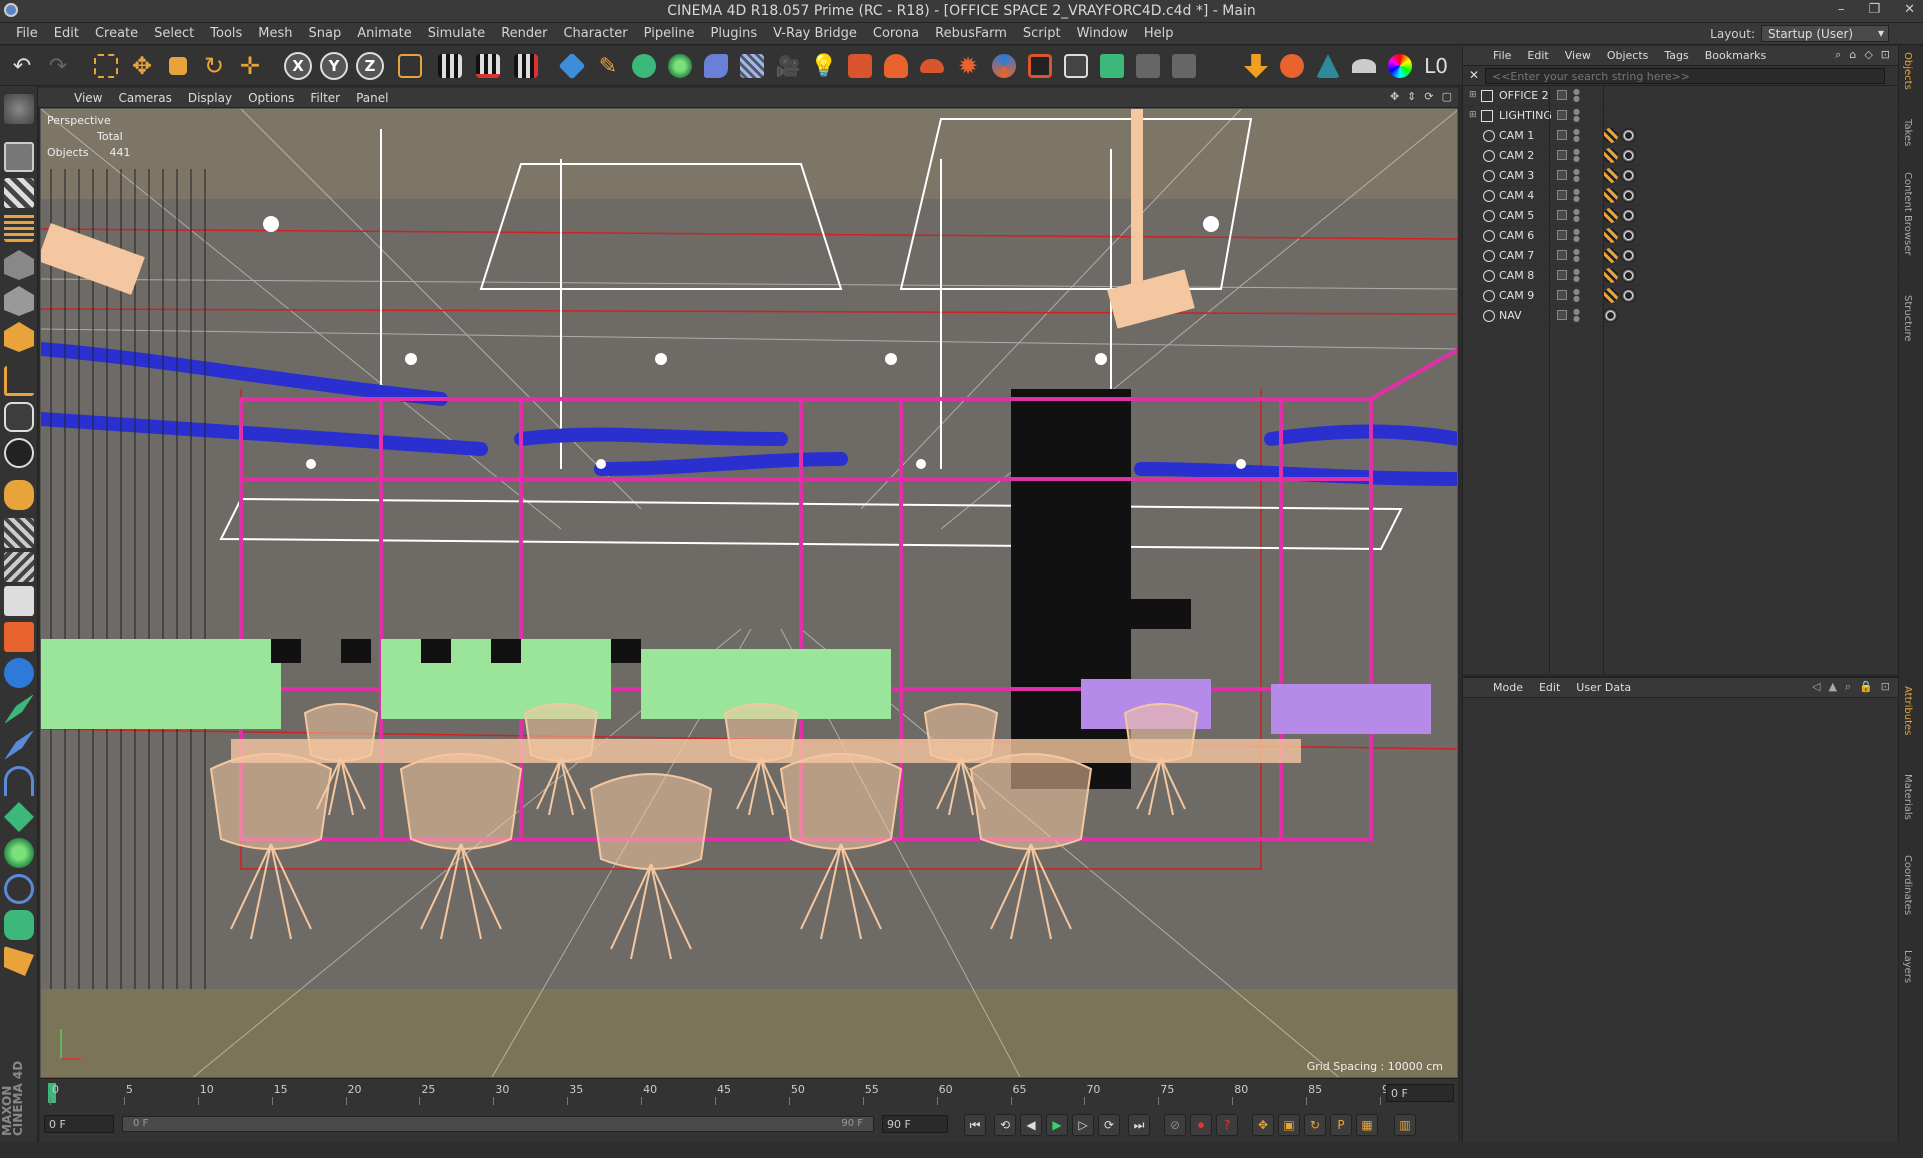  I want to click on end-frame-field: 90 F, so click(915, 1124).